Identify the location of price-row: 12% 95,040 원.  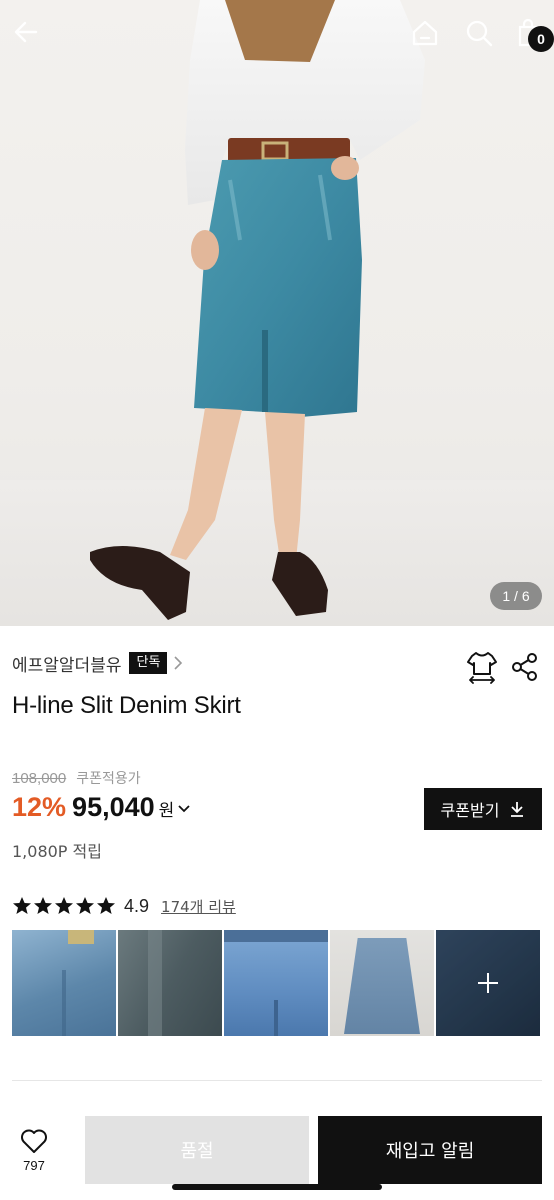
(101, 807).